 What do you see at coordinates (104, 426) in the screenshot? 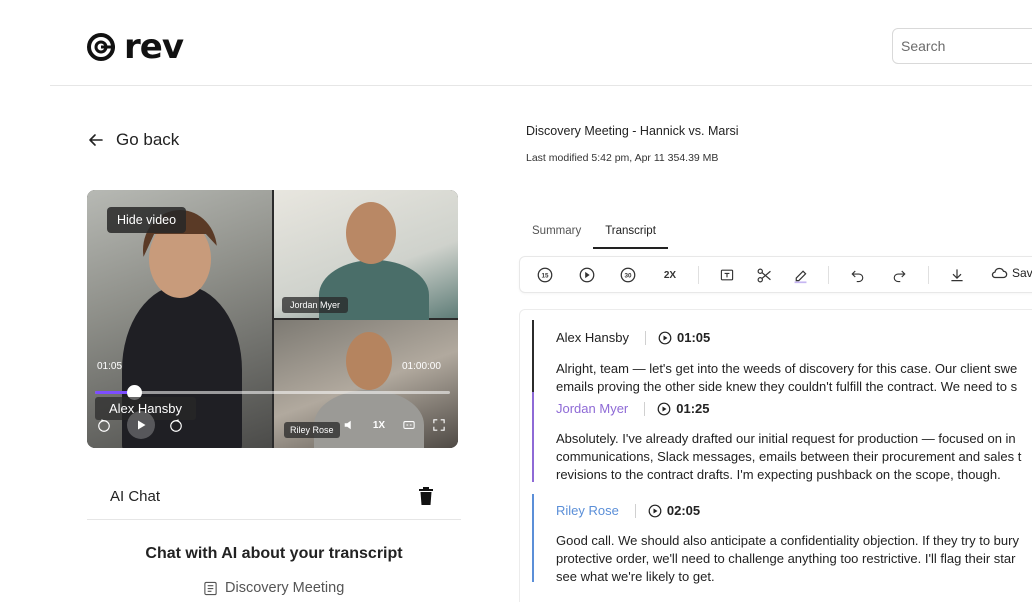
I see `rewind-15-icon` at bounding box center [104, 426].